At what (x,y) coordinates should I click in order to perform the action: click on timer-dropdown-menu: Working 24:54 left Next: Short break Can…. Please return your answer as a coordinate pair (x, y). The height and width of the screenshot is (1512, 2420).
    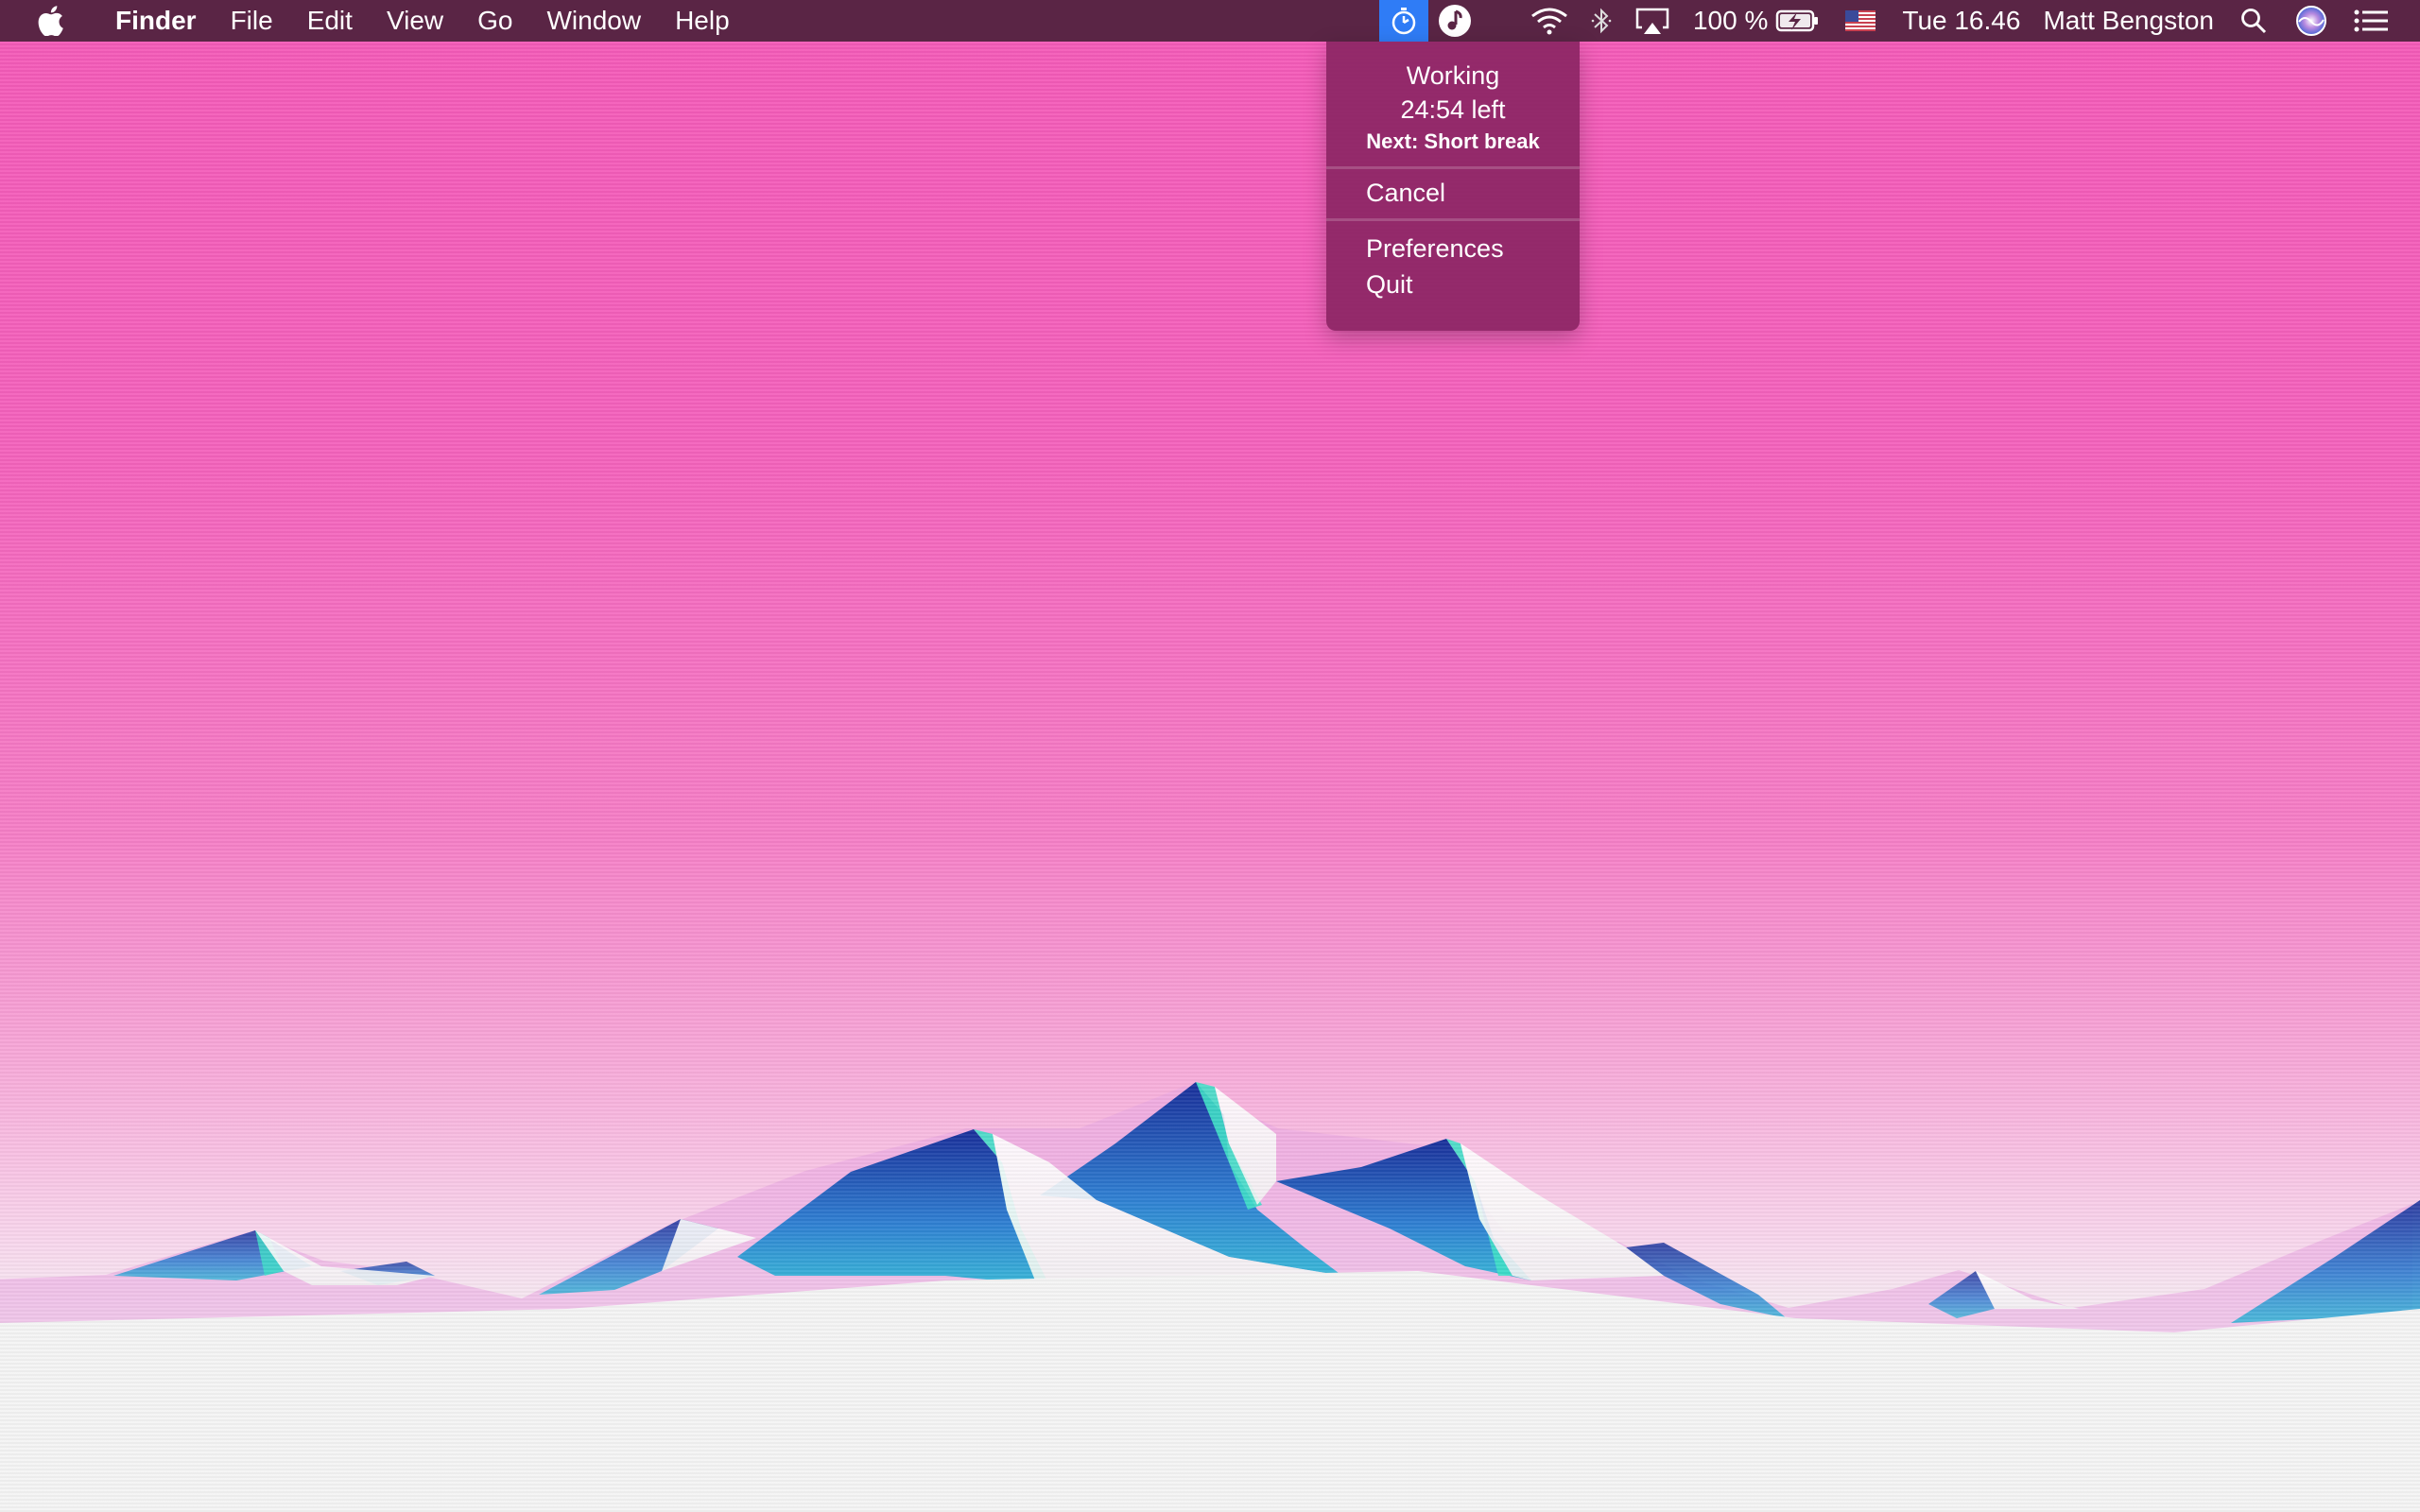
    Looking at the image, I should click on (1453, 186).